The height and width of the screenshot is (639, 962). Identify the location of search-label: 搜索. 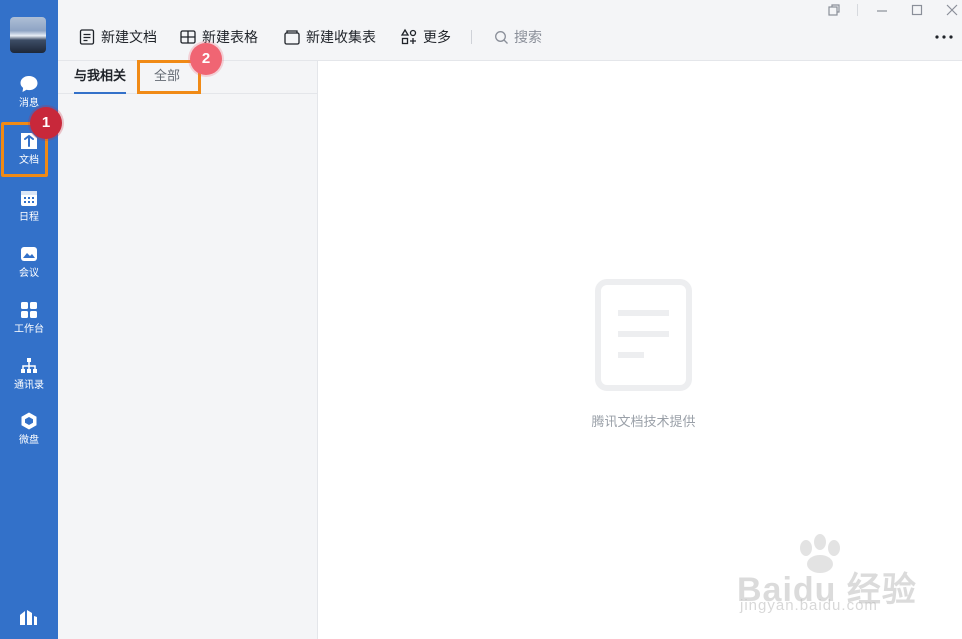
(528, 38).